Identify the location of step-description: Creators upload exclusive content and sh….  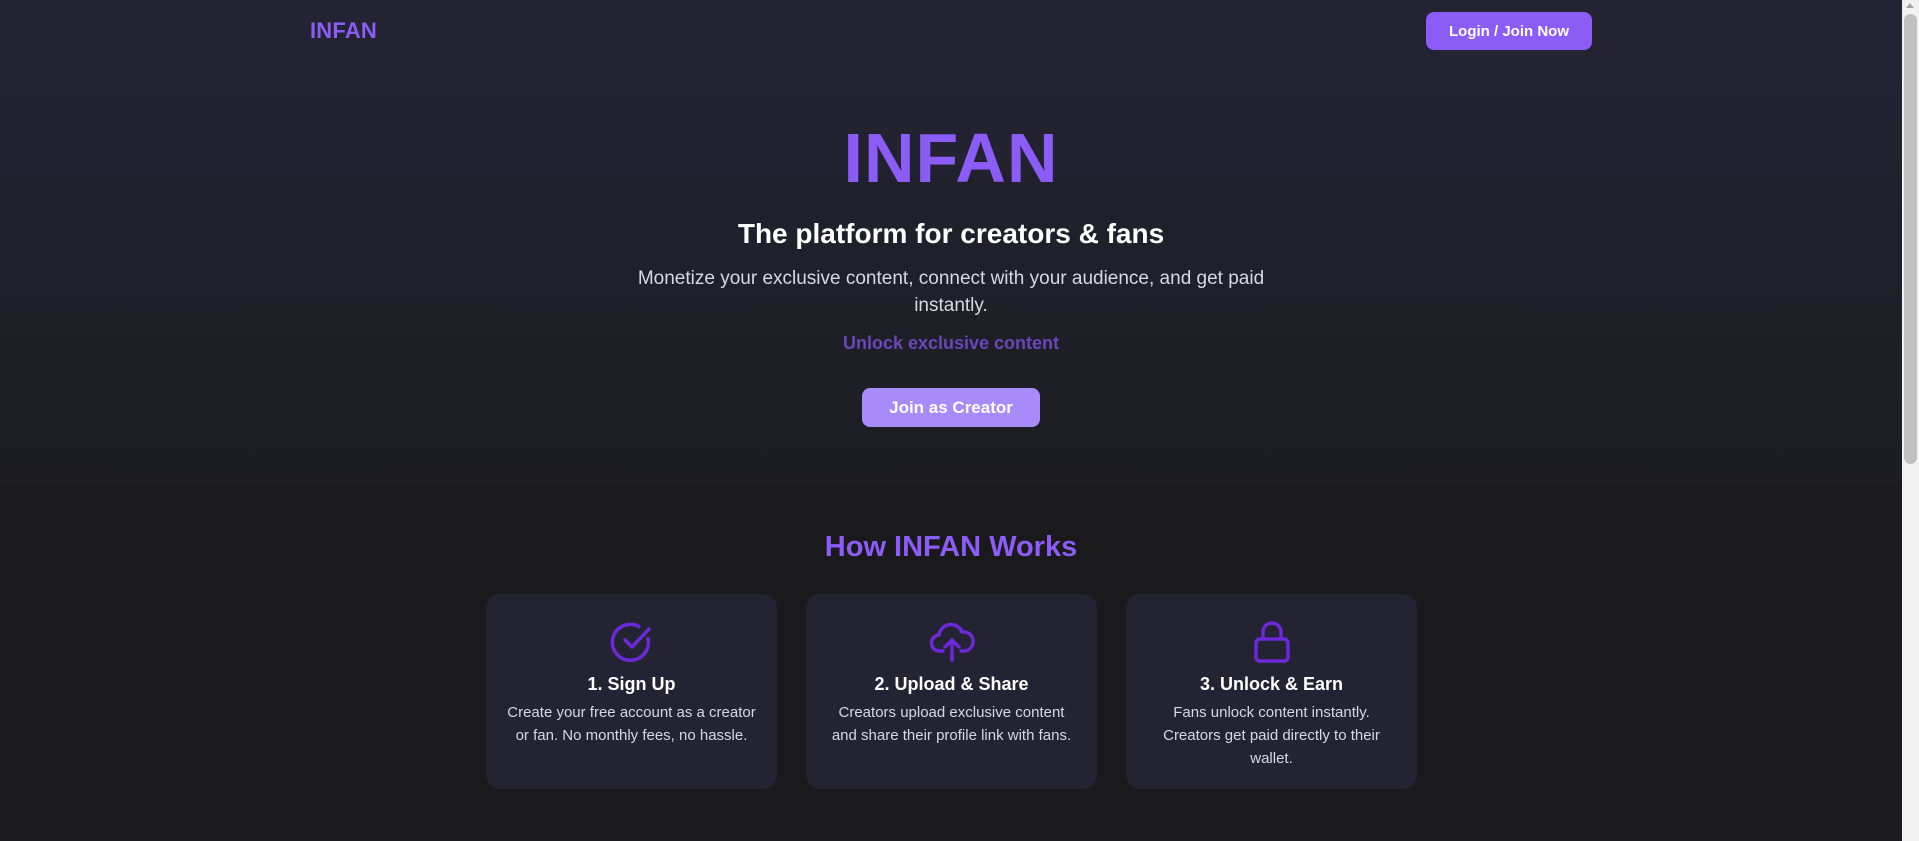
(951, 724).